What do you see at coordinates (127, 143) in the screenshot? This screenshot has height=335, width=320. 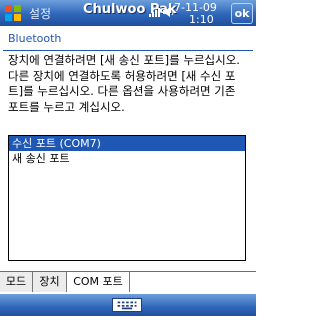 I see `port-list-item-incoming-com7: 수신 포트 (COM7)` at bounding box center [127, 143].